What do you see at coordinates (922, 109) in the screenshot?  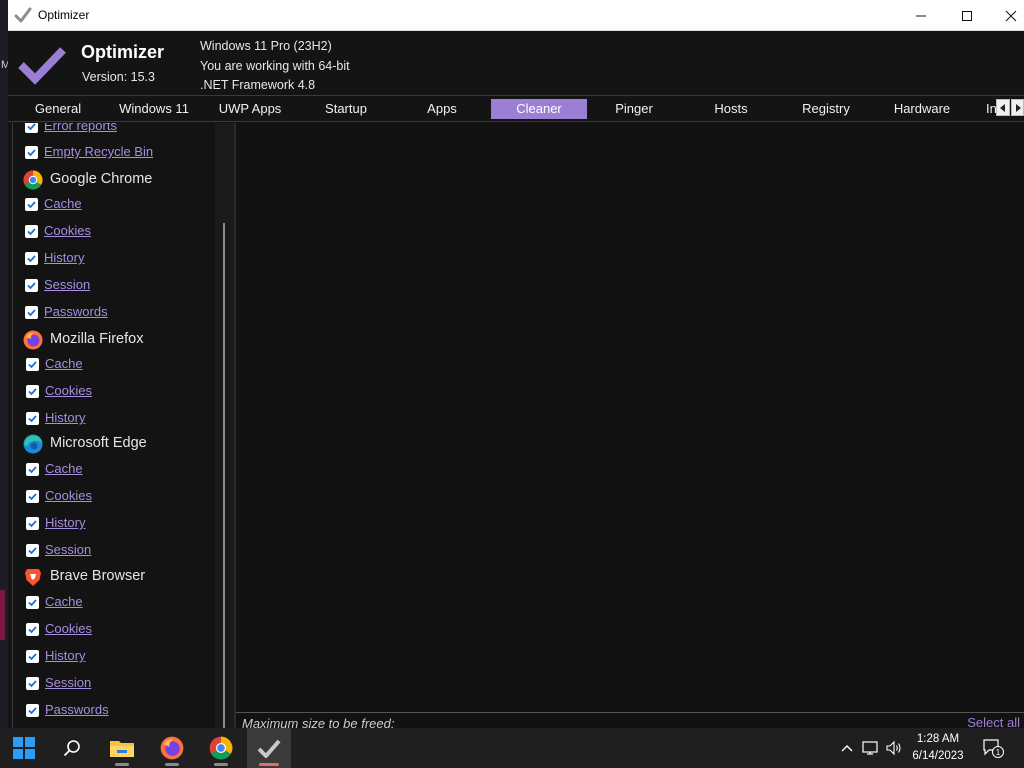 I see `tab-hardware: Hardware` at bounding box center [922, 109].